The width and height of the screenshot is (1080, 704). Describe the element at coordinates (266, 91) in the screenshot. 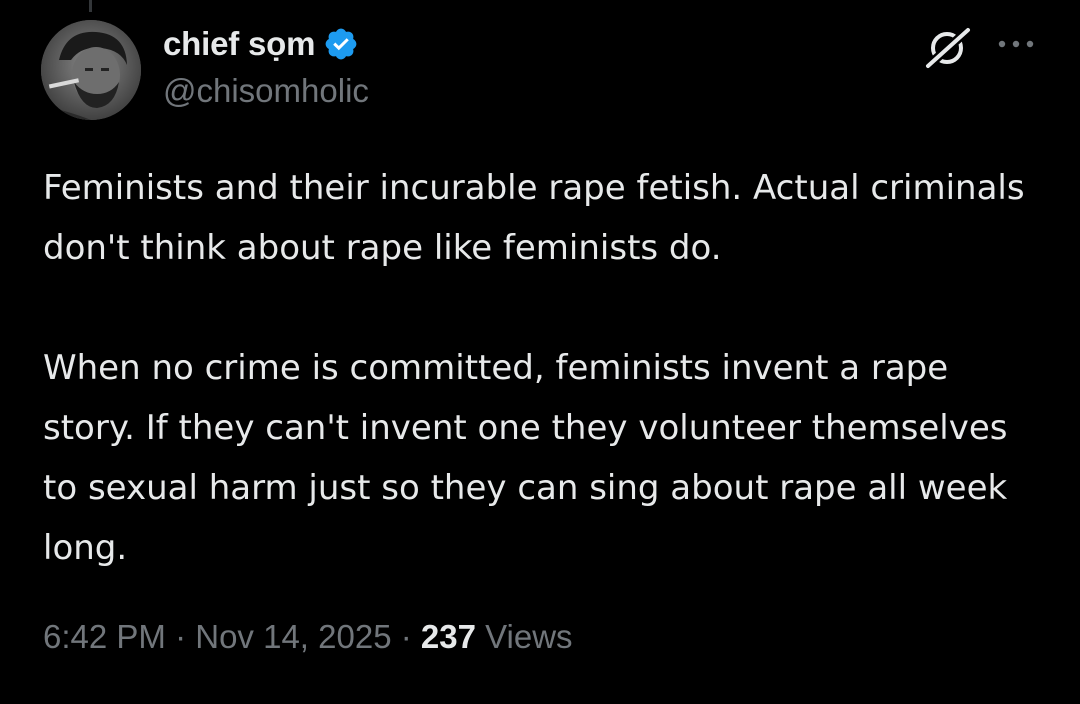

I see `handle: @chisomholic` at that location.